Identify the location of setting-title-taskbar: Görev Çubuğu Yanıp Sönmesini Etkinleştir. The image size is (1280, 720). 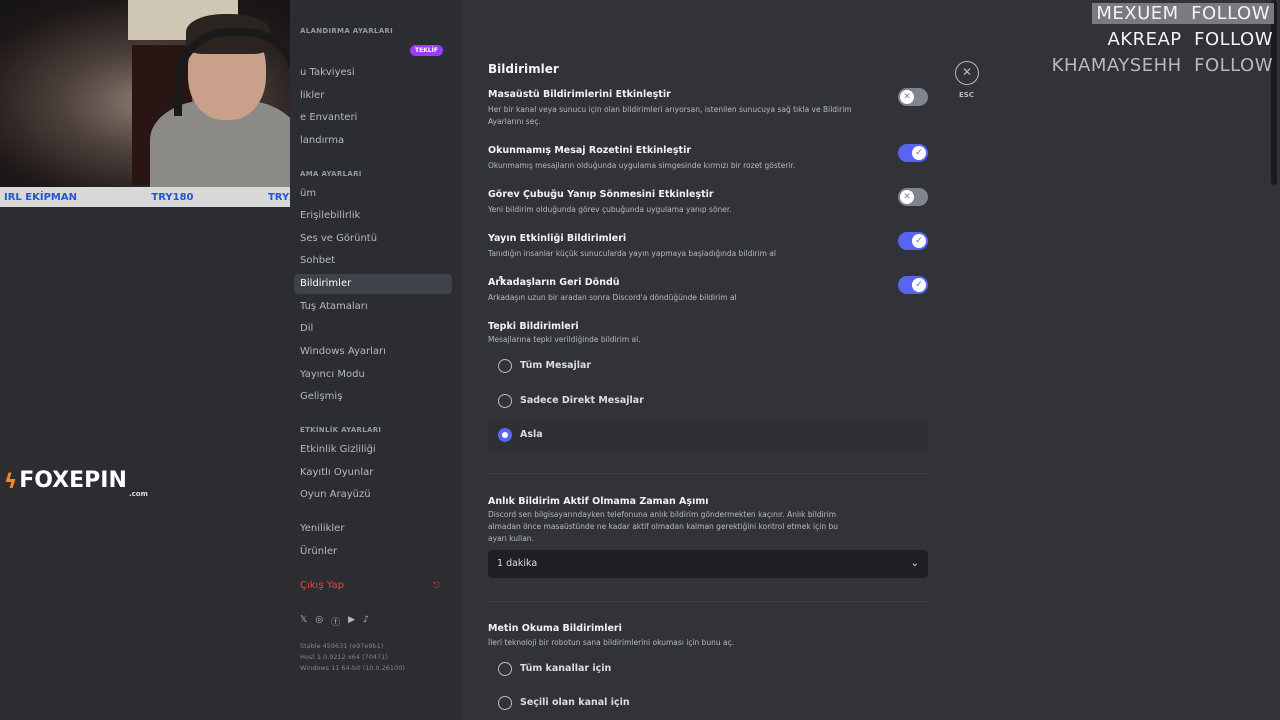
(601, 194).